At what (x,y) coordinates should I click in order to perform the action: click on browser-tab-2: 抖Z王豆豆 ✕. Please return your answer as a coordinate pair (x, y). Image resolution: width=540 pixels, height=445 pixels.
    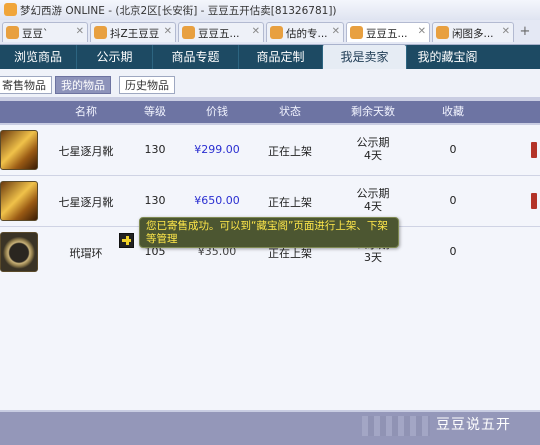
    Looking at the image, I should click on (133, 32).